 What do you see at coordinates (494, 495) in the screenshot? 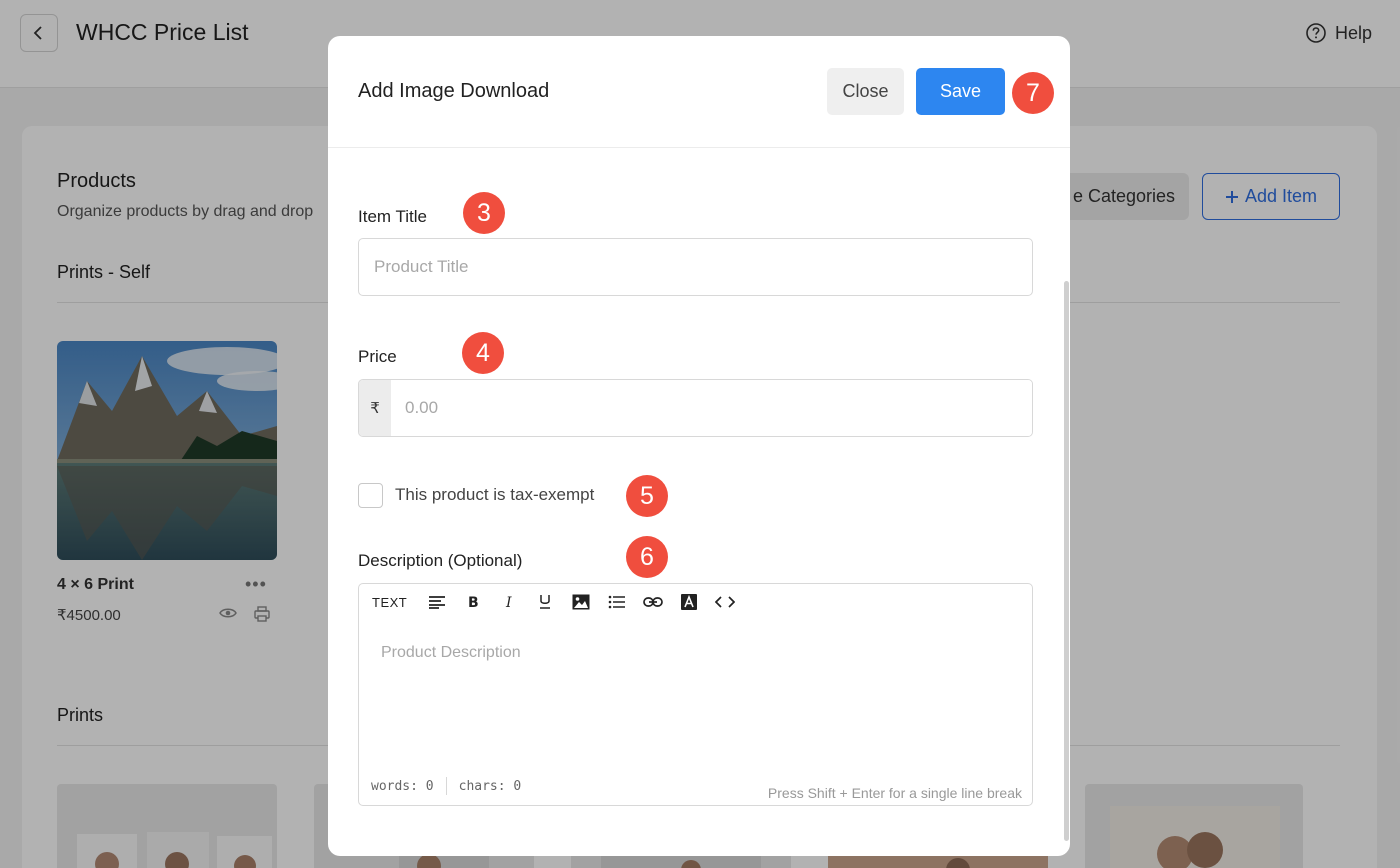
I see `tax-exempt-label: This product is tax-exempt` at bounding box center [494, 495].